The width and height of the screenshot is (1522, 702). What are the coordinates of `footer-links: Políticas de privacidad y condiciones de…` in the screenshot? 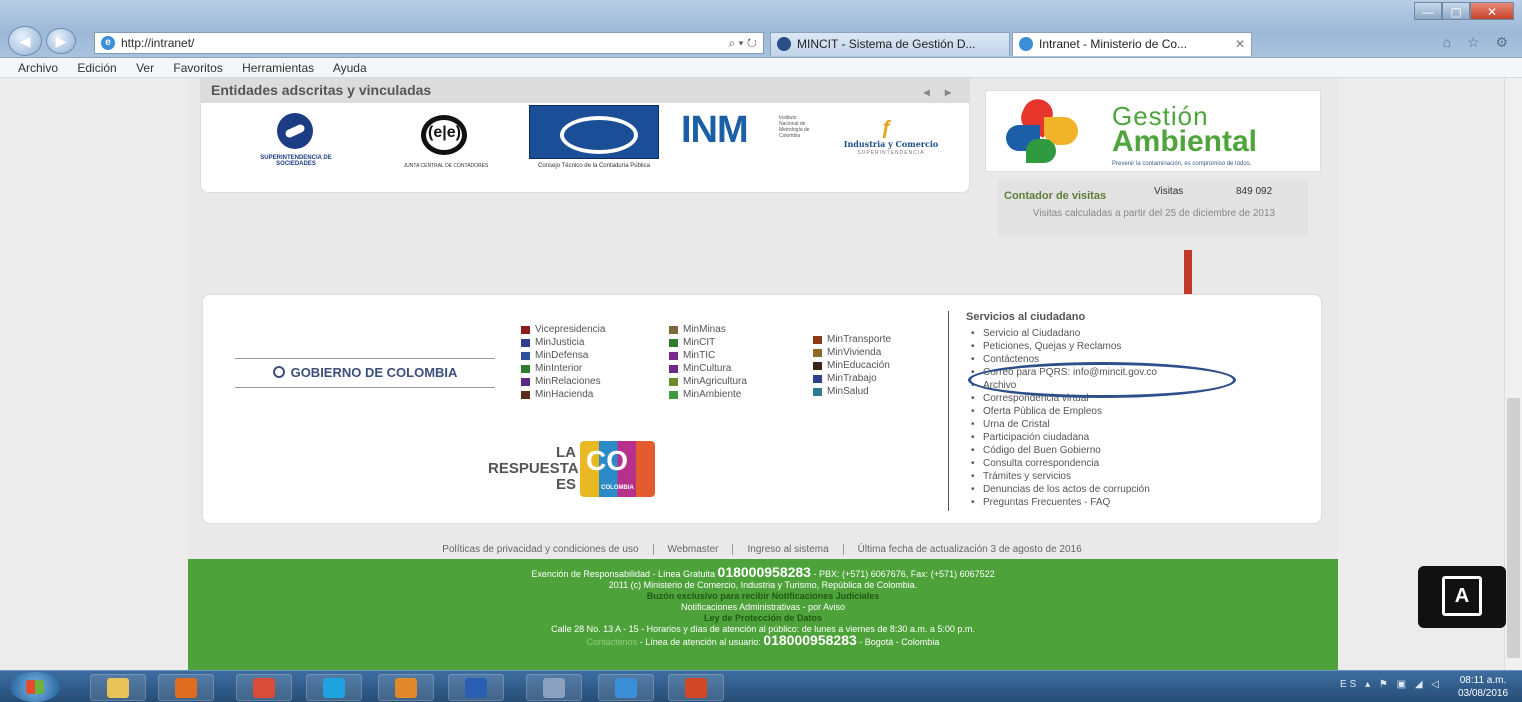 It's located at (762, 552).